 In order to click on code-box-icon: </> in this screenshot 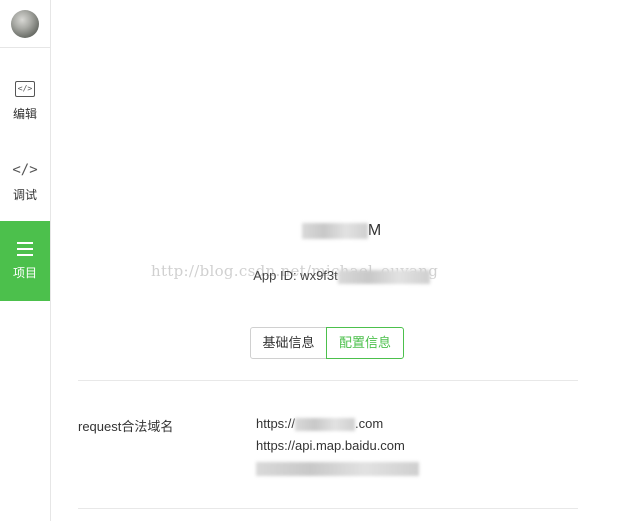, I will do `click(25, 88)`.